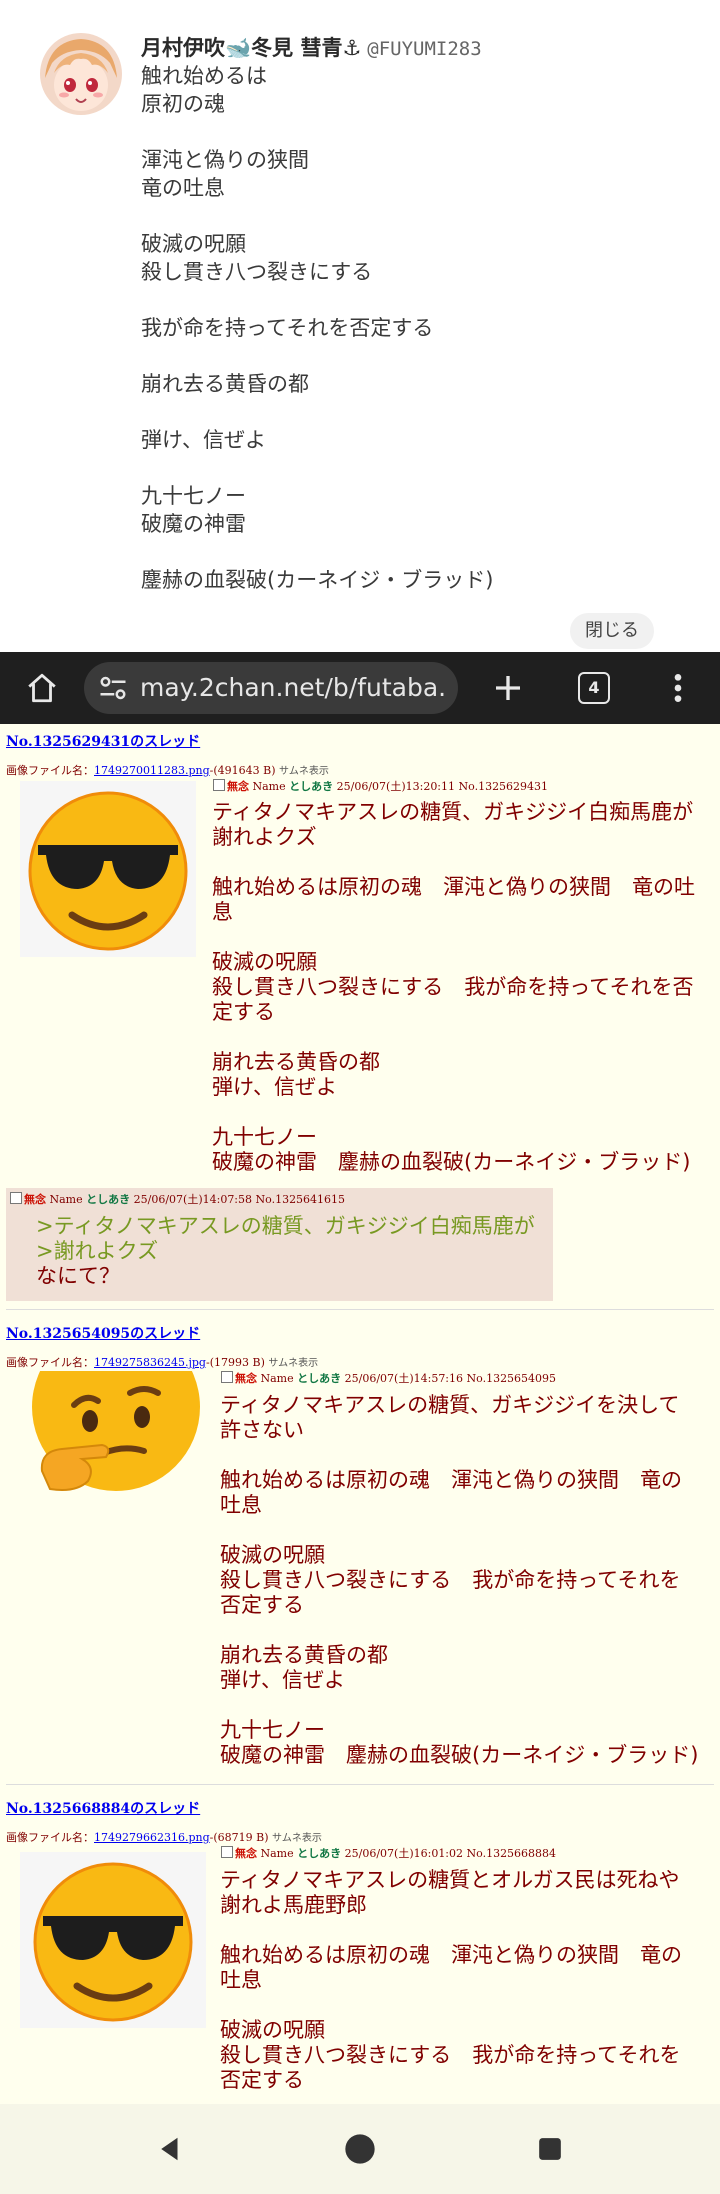 This screenshot has height=2194, width=720. I want to click on tweet-line: 触れ始めるは 原初の魂, so click(204, 90).